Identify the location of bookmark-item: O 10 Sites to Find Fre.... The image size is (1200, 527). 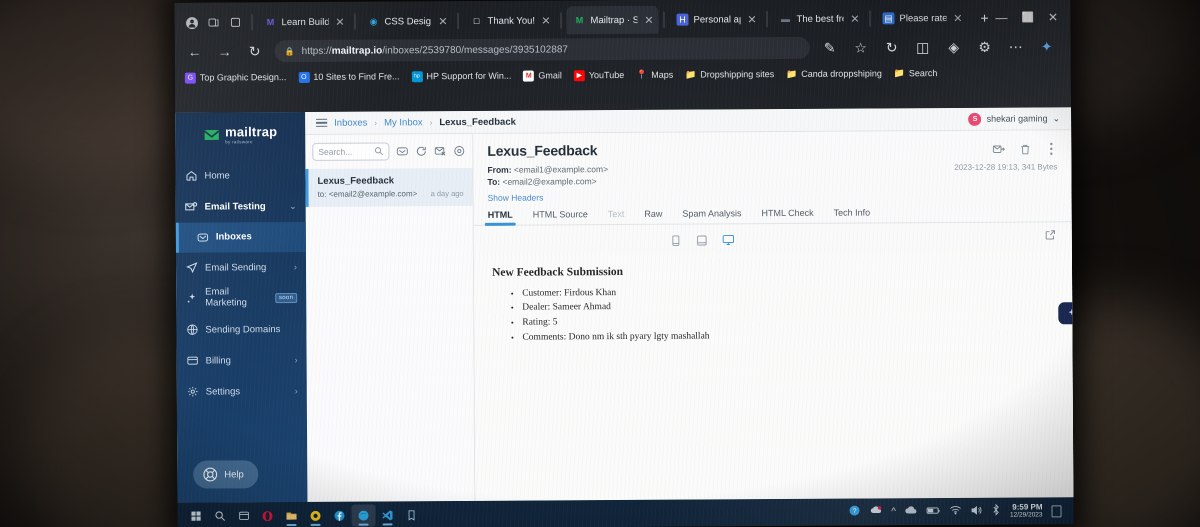
(348, 77).